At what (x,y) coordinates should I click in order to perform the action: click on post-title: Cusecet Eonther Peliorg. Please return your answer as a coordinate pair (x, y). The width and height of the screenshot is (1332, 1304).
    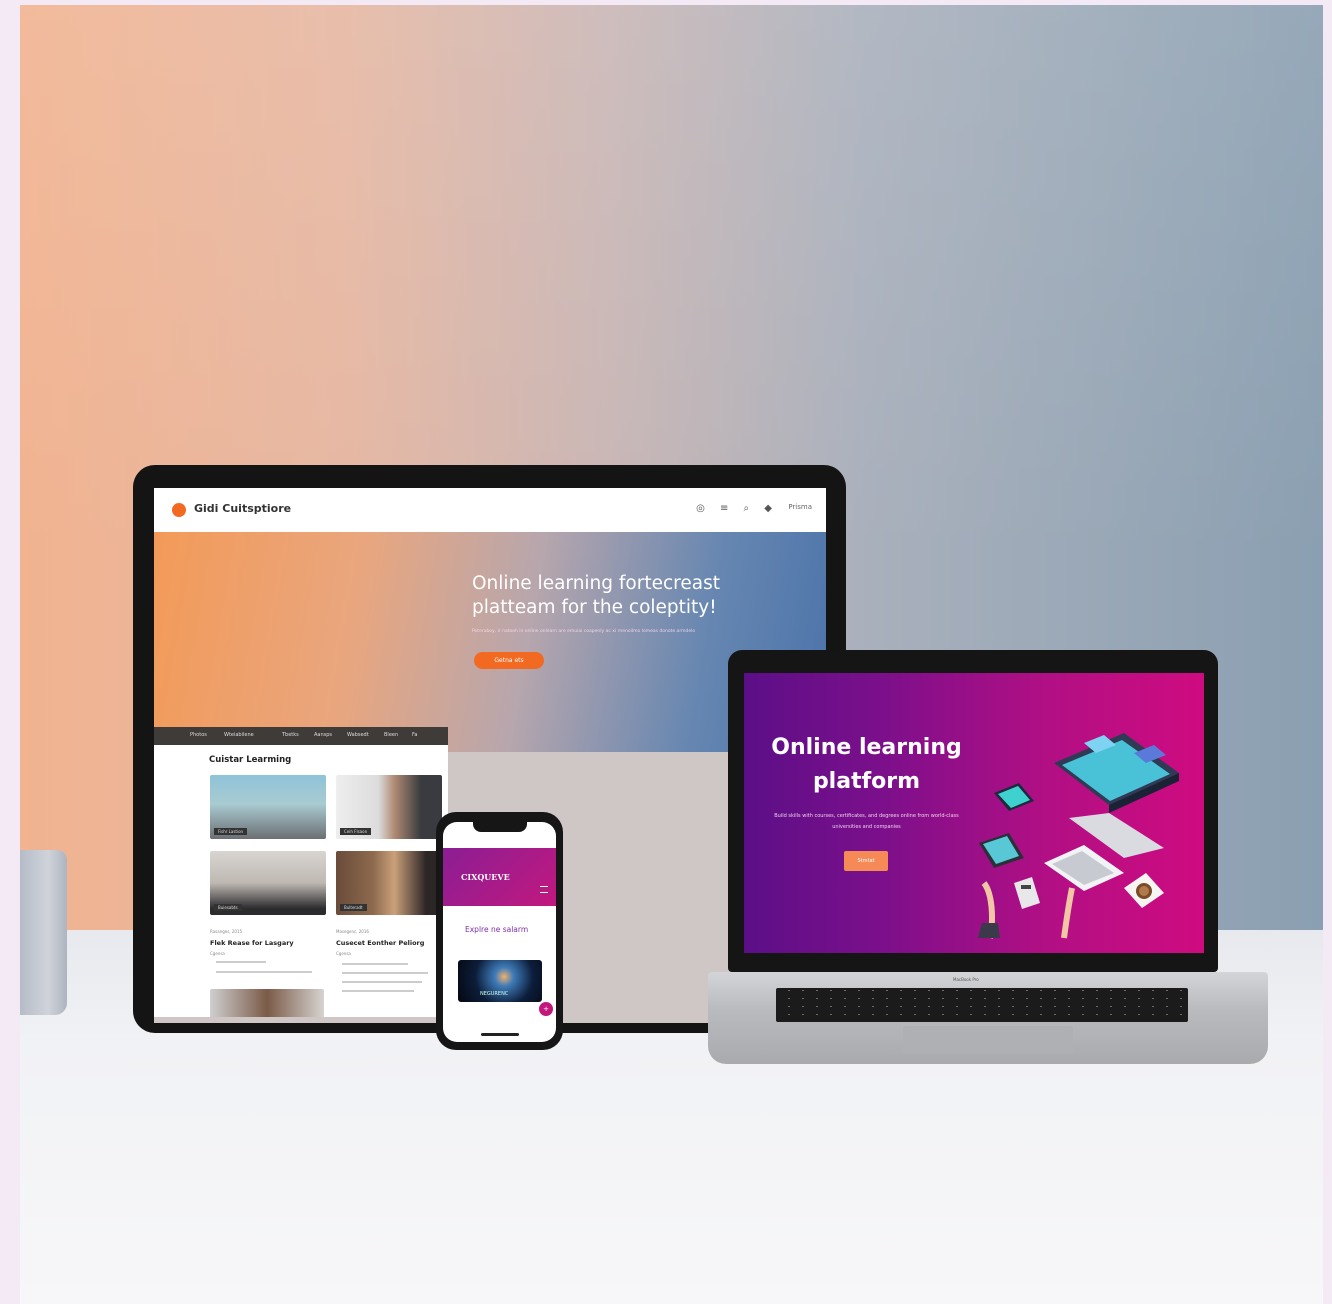
    Looking at the image, I should click on (380, 943).